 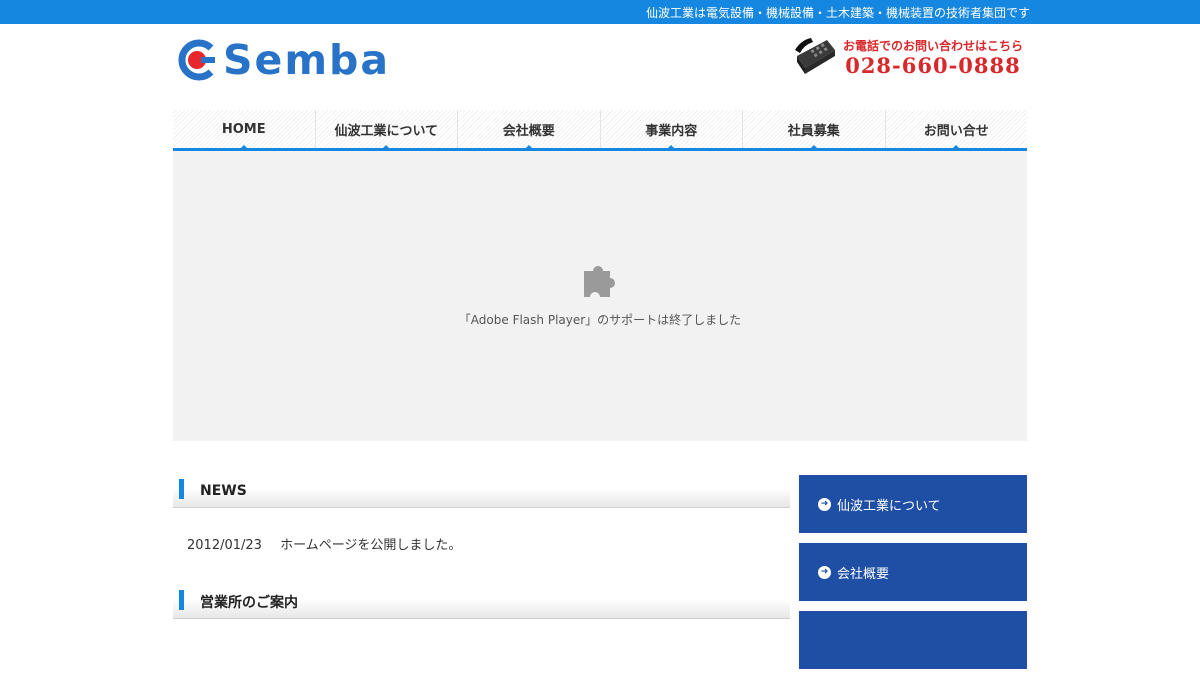 What do you see at coordinates (932, 45) in the screenshot?
I see `phone-caption: お電話でのお問い合わせはこちら` at bounding box center [932, 45].